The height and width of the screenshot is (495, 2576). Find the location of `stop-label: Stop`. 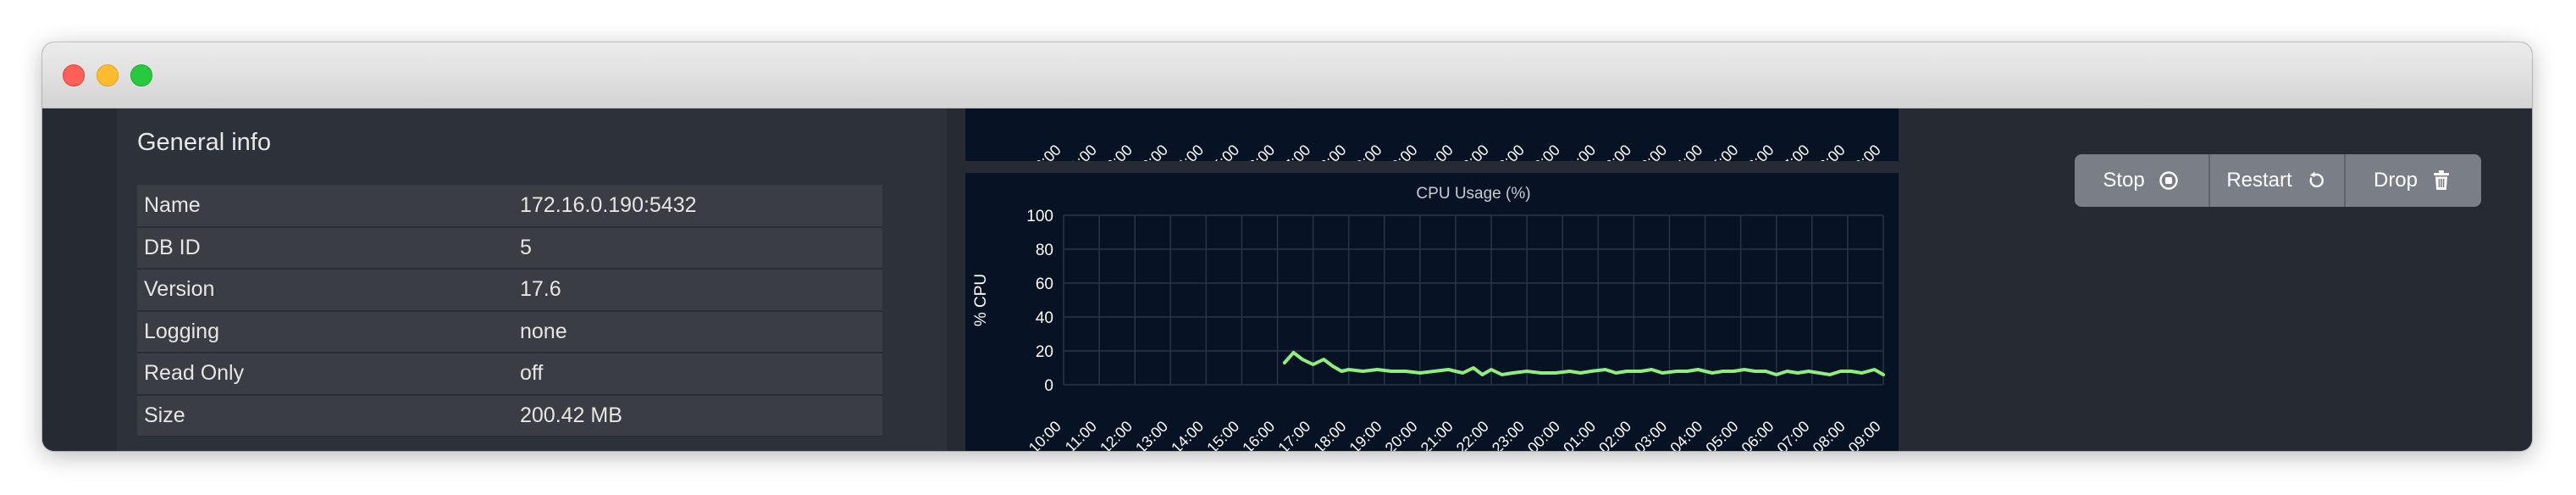

stop-label: Stop is located at coordinates (2124, 180).